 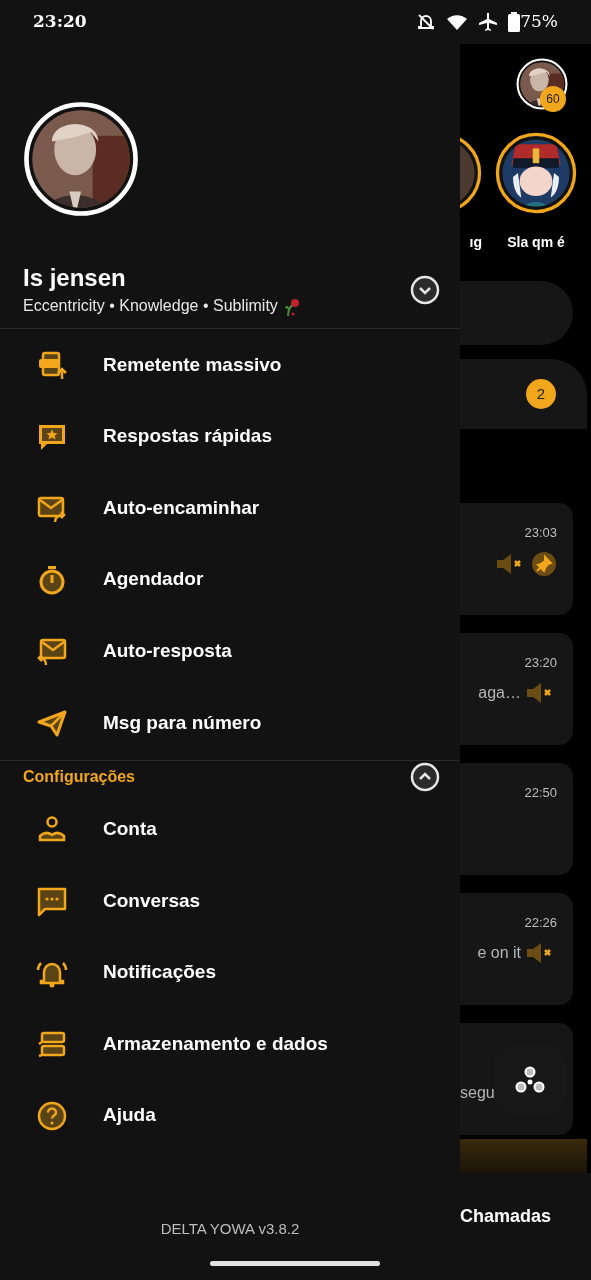 What do you see at coordinates (499, 952) in the screenshot?
I see `chat-preview: e on it` at bounding box center [499, 952].